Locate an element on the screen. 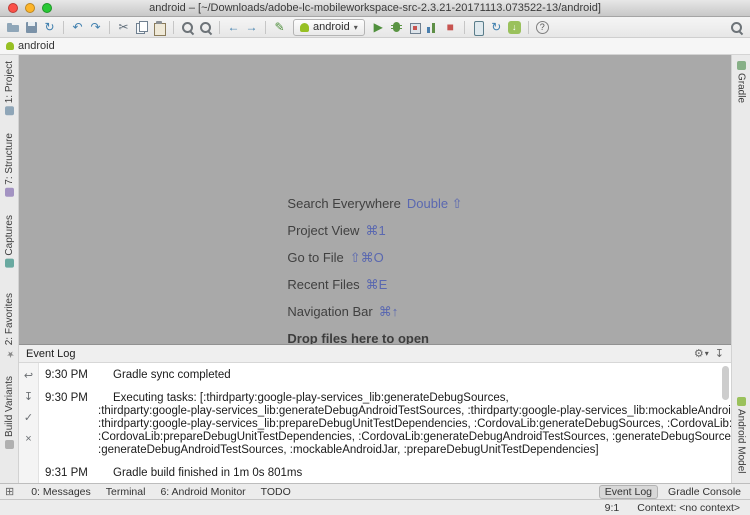  settings-gear-icon: ⚙ ▾ is located at coordinates (701, 353).